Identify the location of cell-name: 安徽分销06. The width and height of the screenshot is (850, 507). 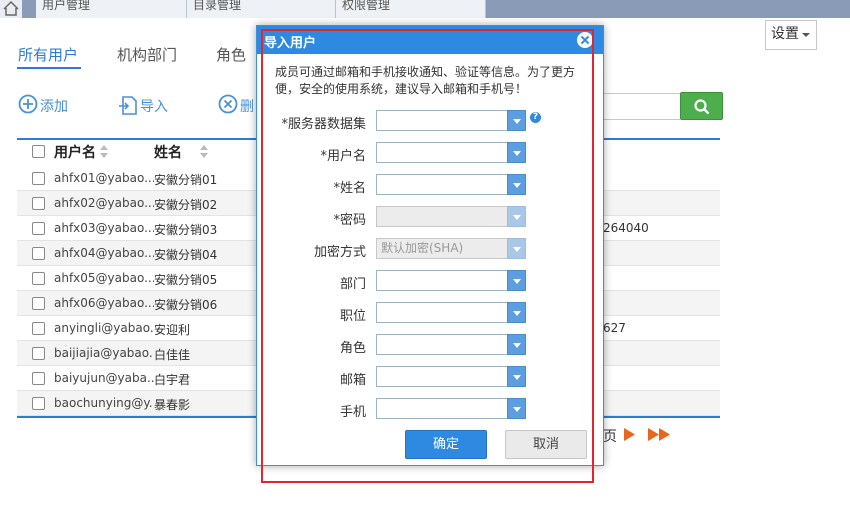
(186, 305).